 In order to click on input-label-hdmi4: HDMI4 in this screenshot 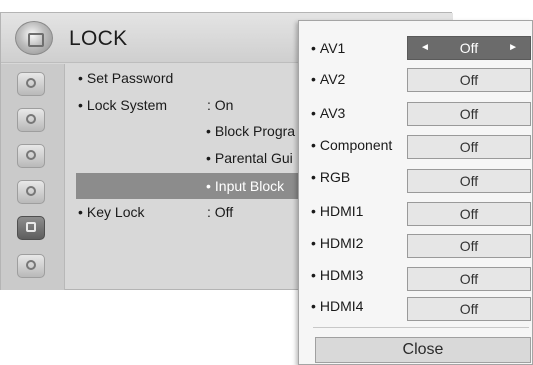, I will do `click(337, 306)`.